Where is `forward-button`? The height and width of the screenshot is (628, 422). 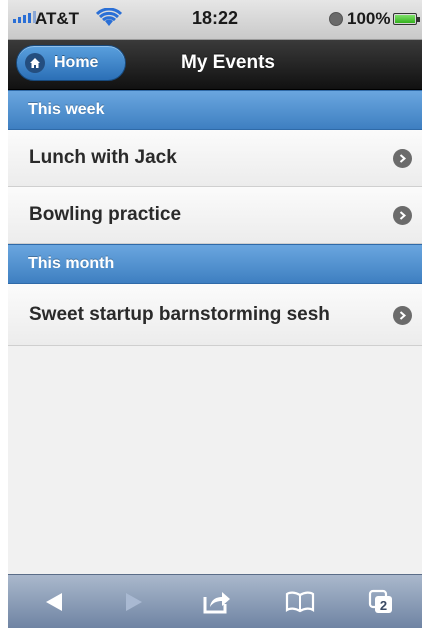 forward-button is located at coordinates (134, 601).